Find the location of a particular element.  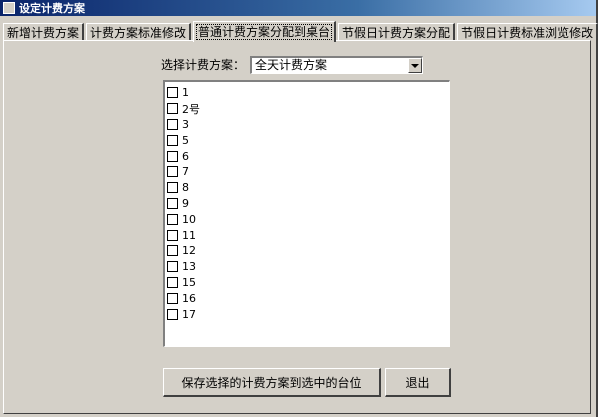

chevron-down-icon is located at coordinates (415, 65).